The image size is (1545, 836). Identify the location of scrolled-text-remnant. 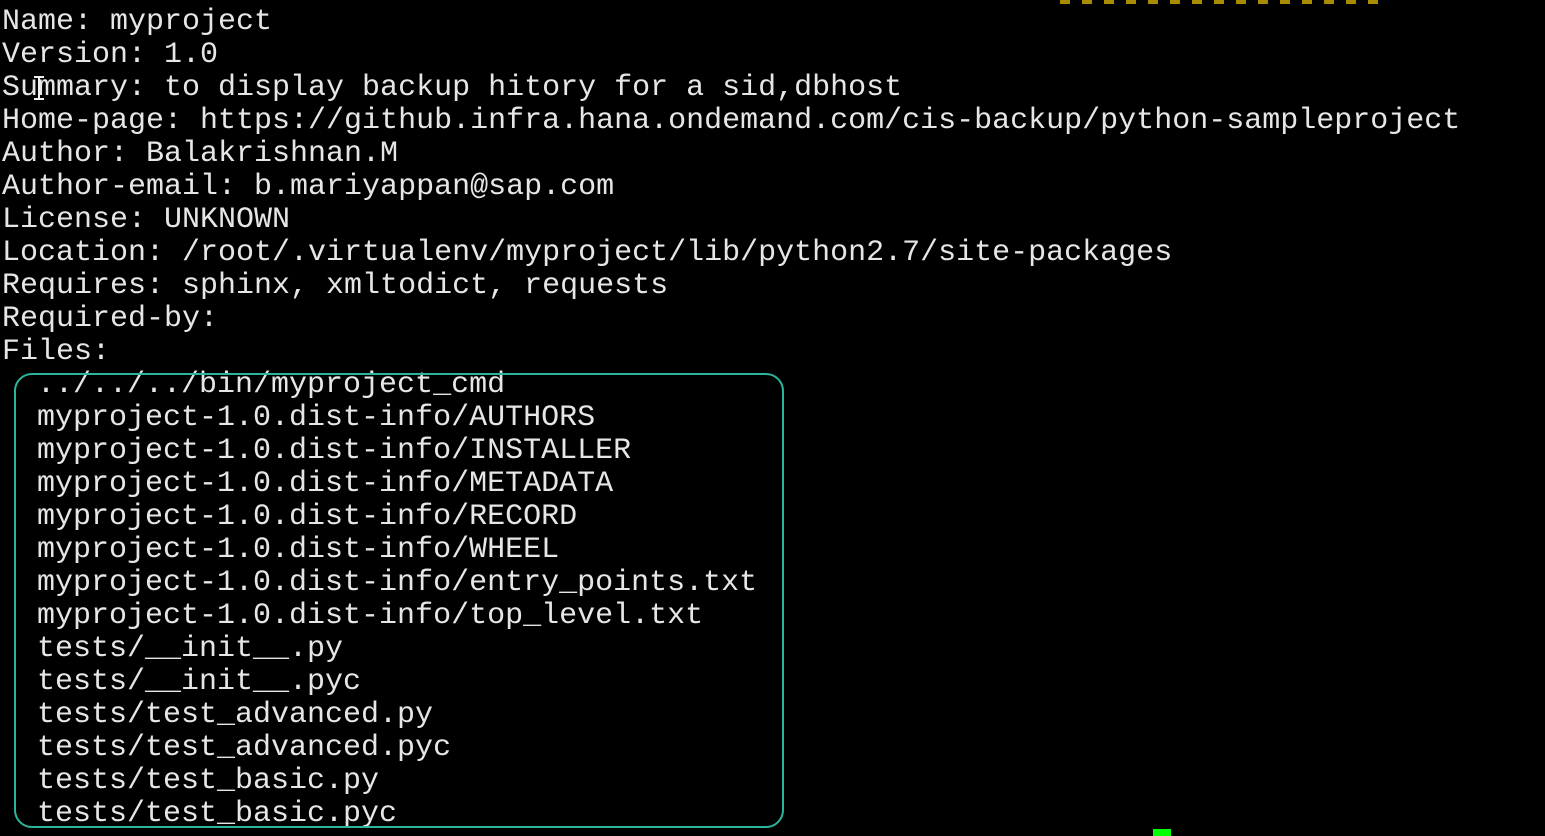
(1220, 2).